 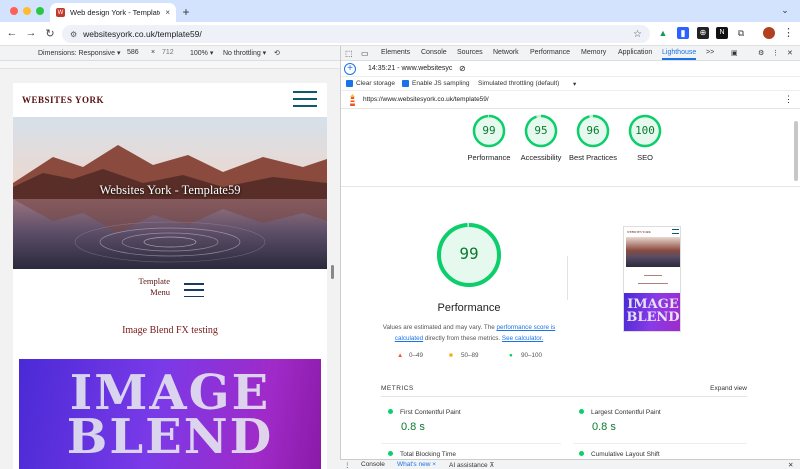 What do you see at coordinates (416, 355) in the screenshot?
I see `legend-fail: 0–49` at bounding box center [416, 355].